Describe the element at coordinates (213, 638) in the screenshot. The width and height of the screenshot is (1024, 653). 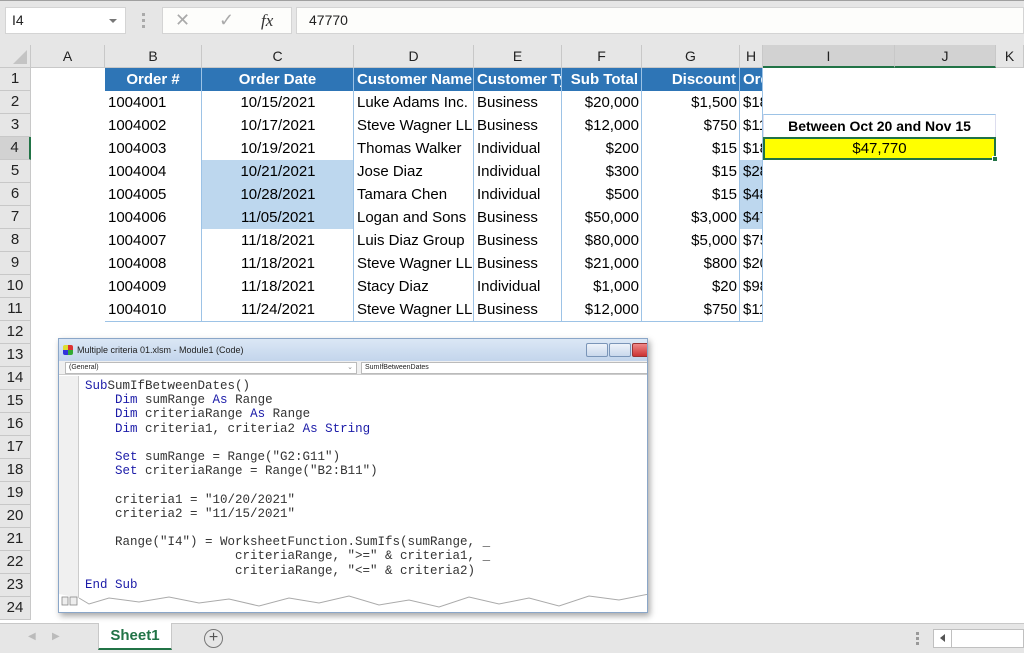
I see `add-sheet-icon: +` at that location.